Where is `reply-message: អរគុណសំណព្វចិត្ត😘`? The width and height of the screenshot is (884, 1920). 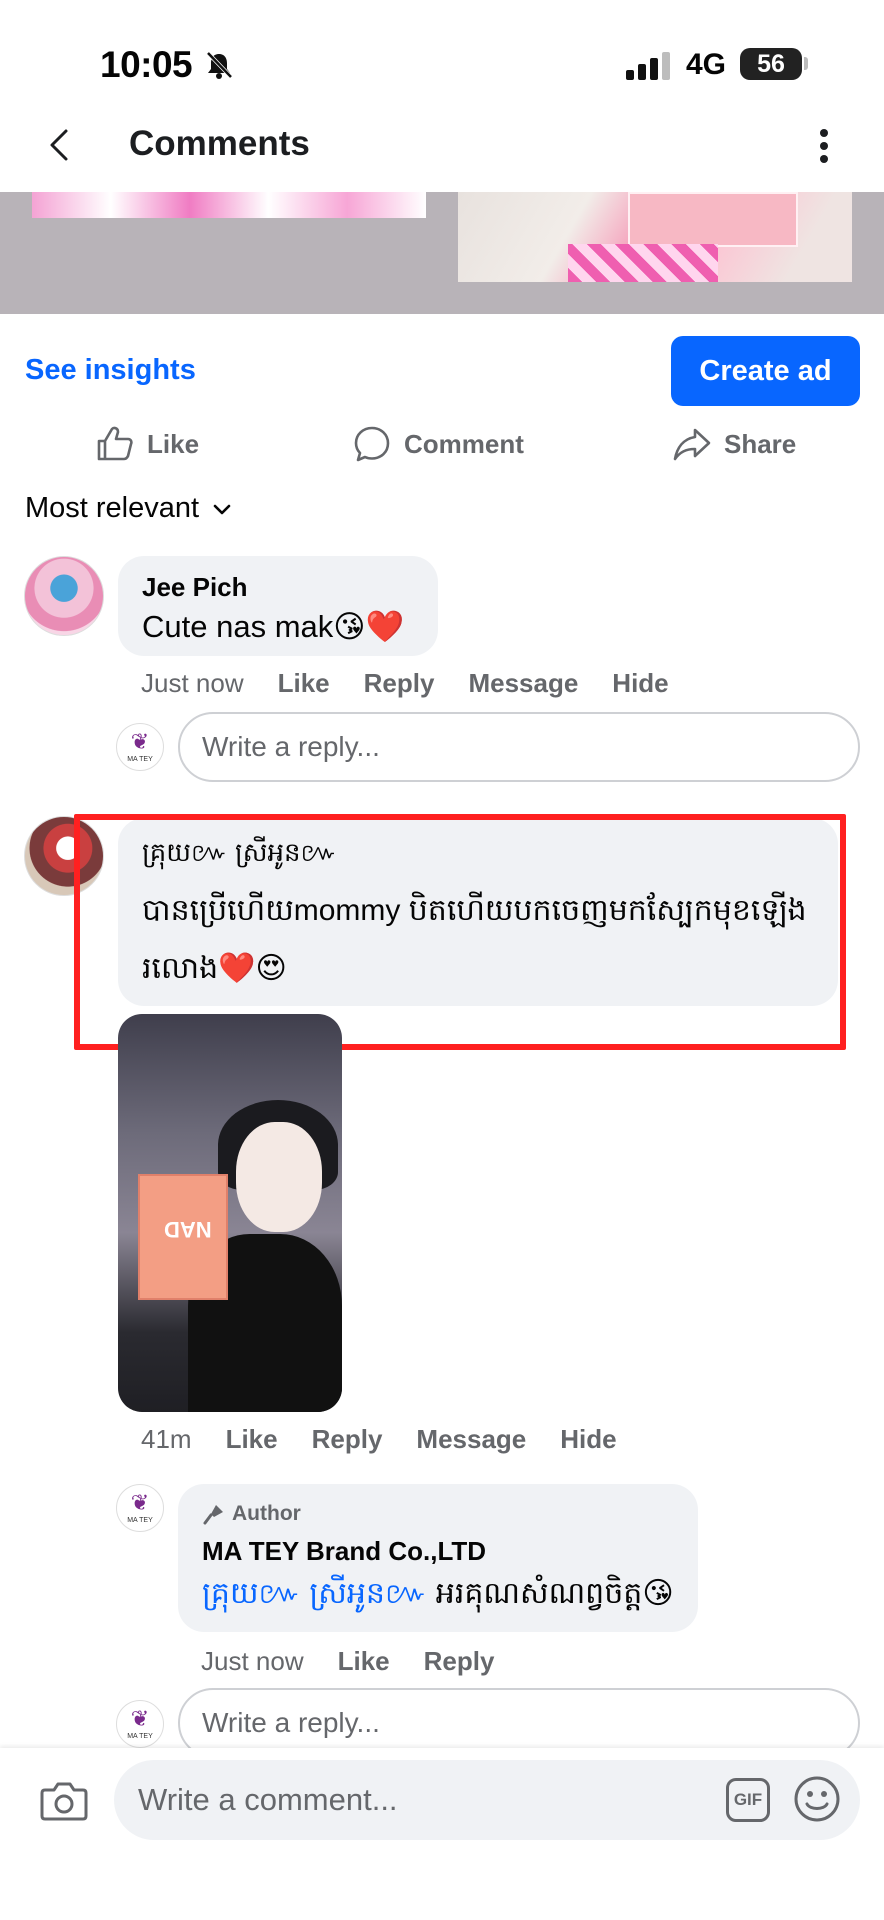 reply-message: អរគុណសំណព្វចិត្ត😘 is located at coordinates (550, 1593).